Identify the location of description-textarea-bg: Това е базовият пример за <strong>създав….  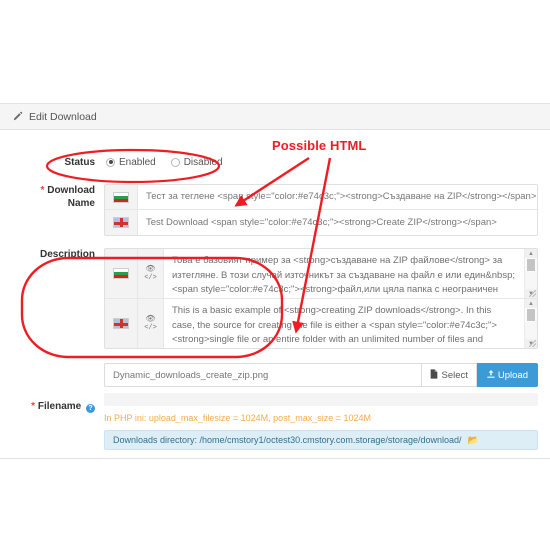
(344, 273).